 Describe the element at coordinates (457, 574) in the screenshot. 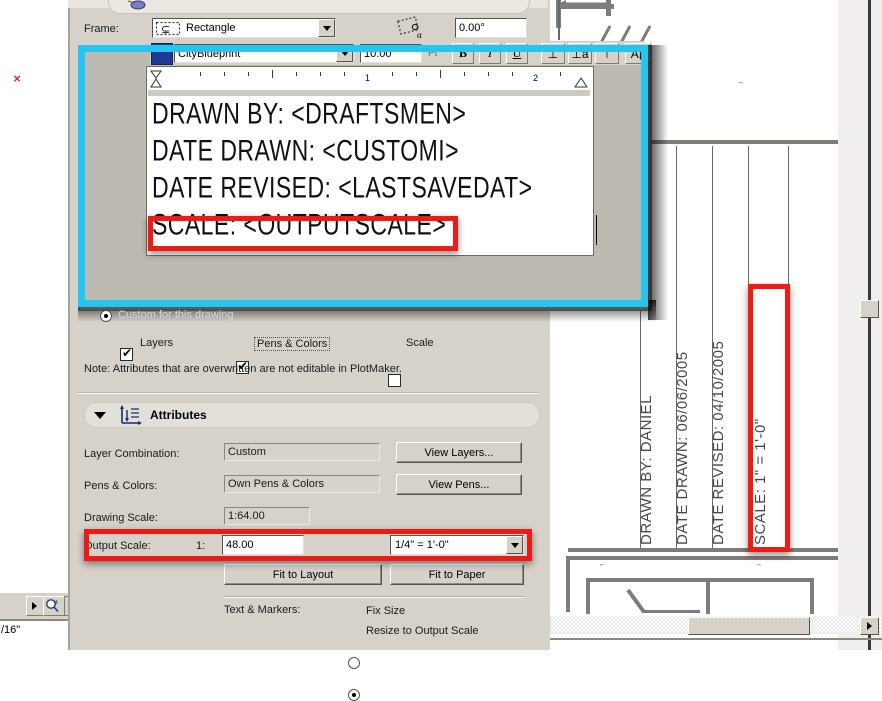

I see `fit-to-paper-button: Fit to Paper` at that location.